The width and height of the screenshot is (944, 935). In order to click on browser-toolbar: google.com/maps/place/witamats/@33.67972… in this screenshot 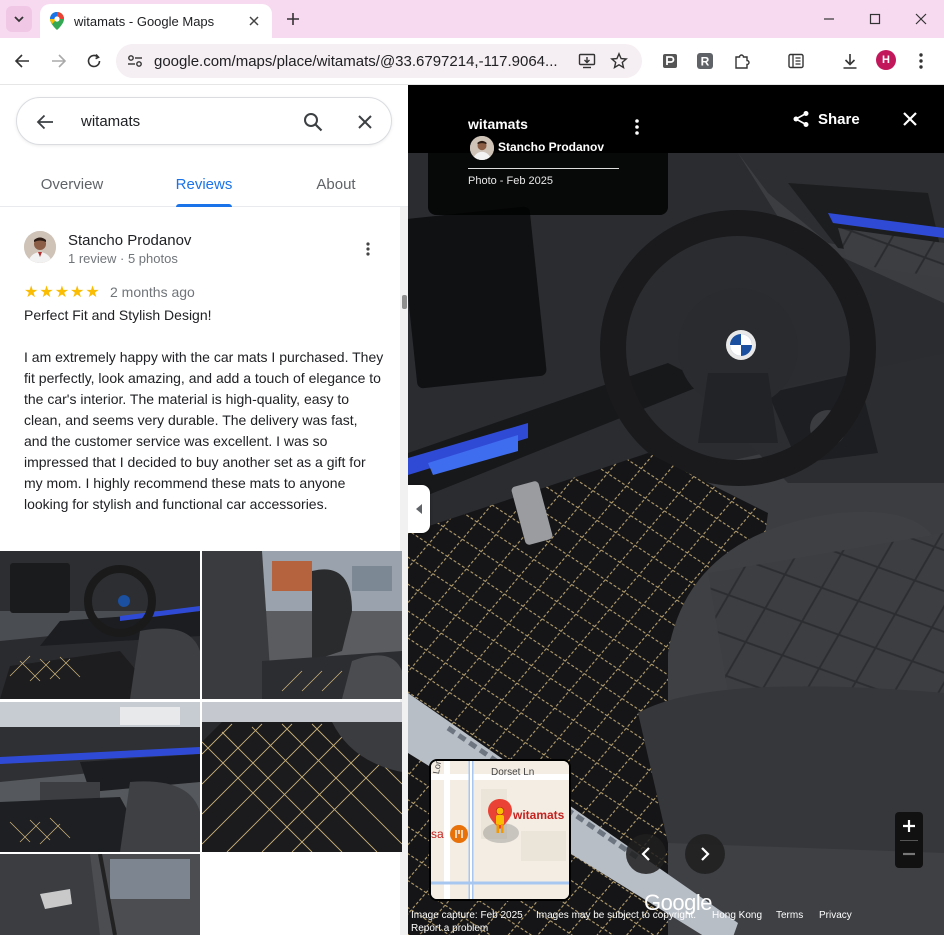, I will do `click(472, 61)`.